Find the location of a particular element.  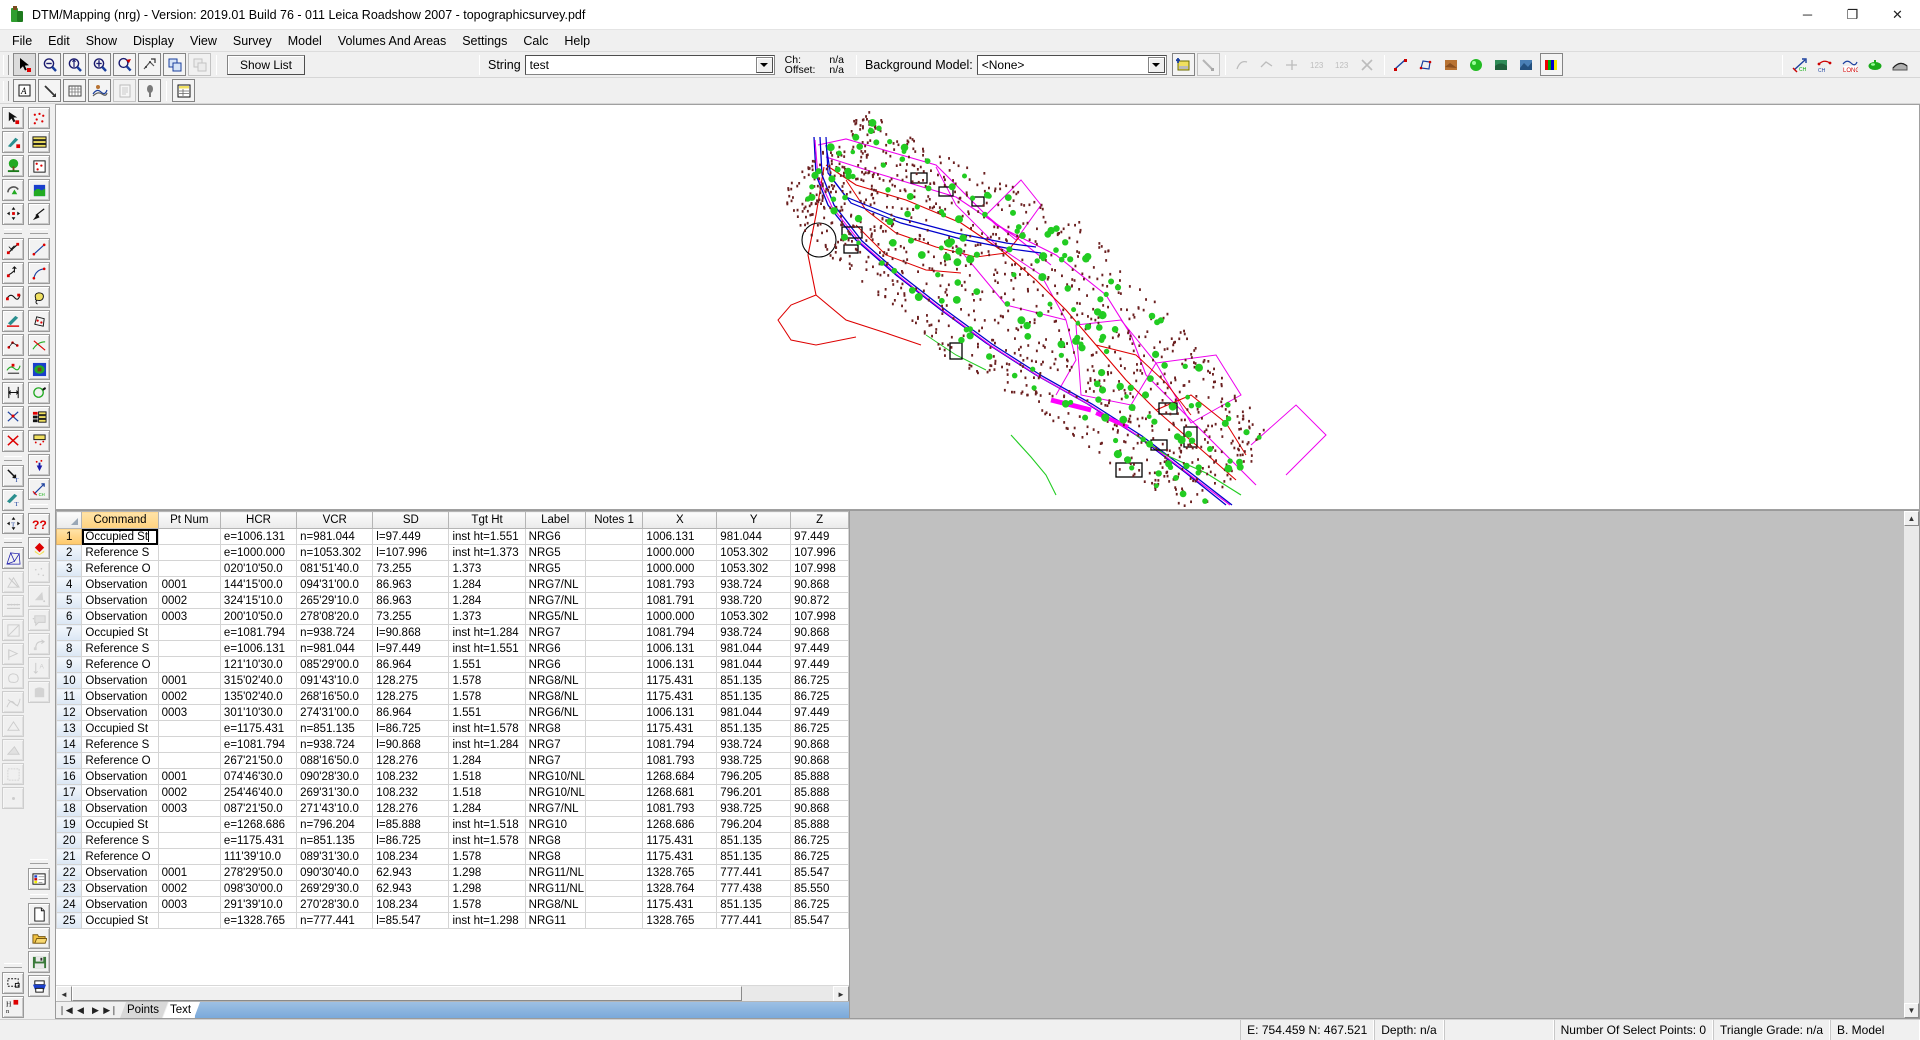

row-header: 15 is located at coordinates (69, 760).